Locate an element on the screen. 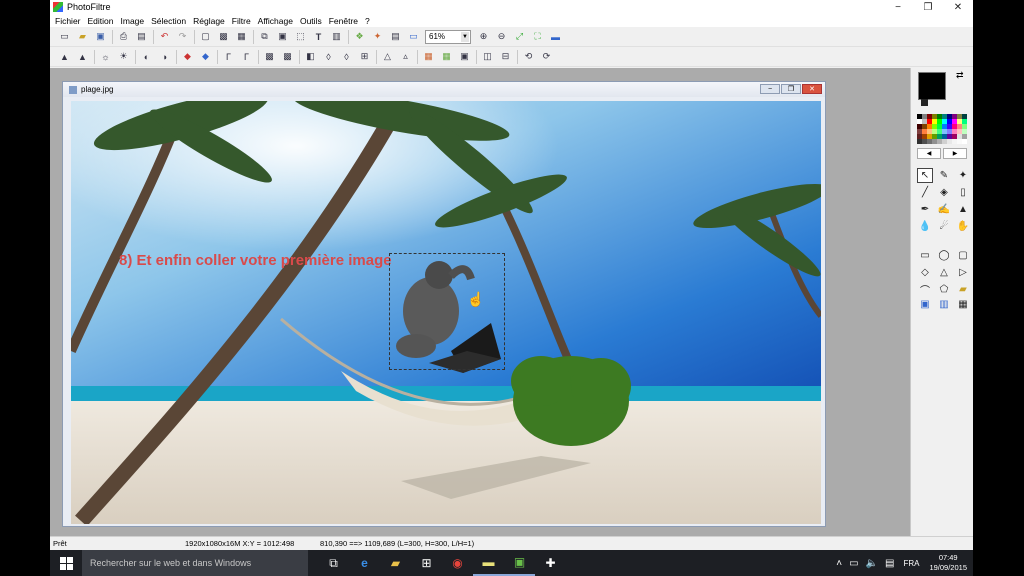  new-file-icon: ▭ is located at coordinates (64, 36).